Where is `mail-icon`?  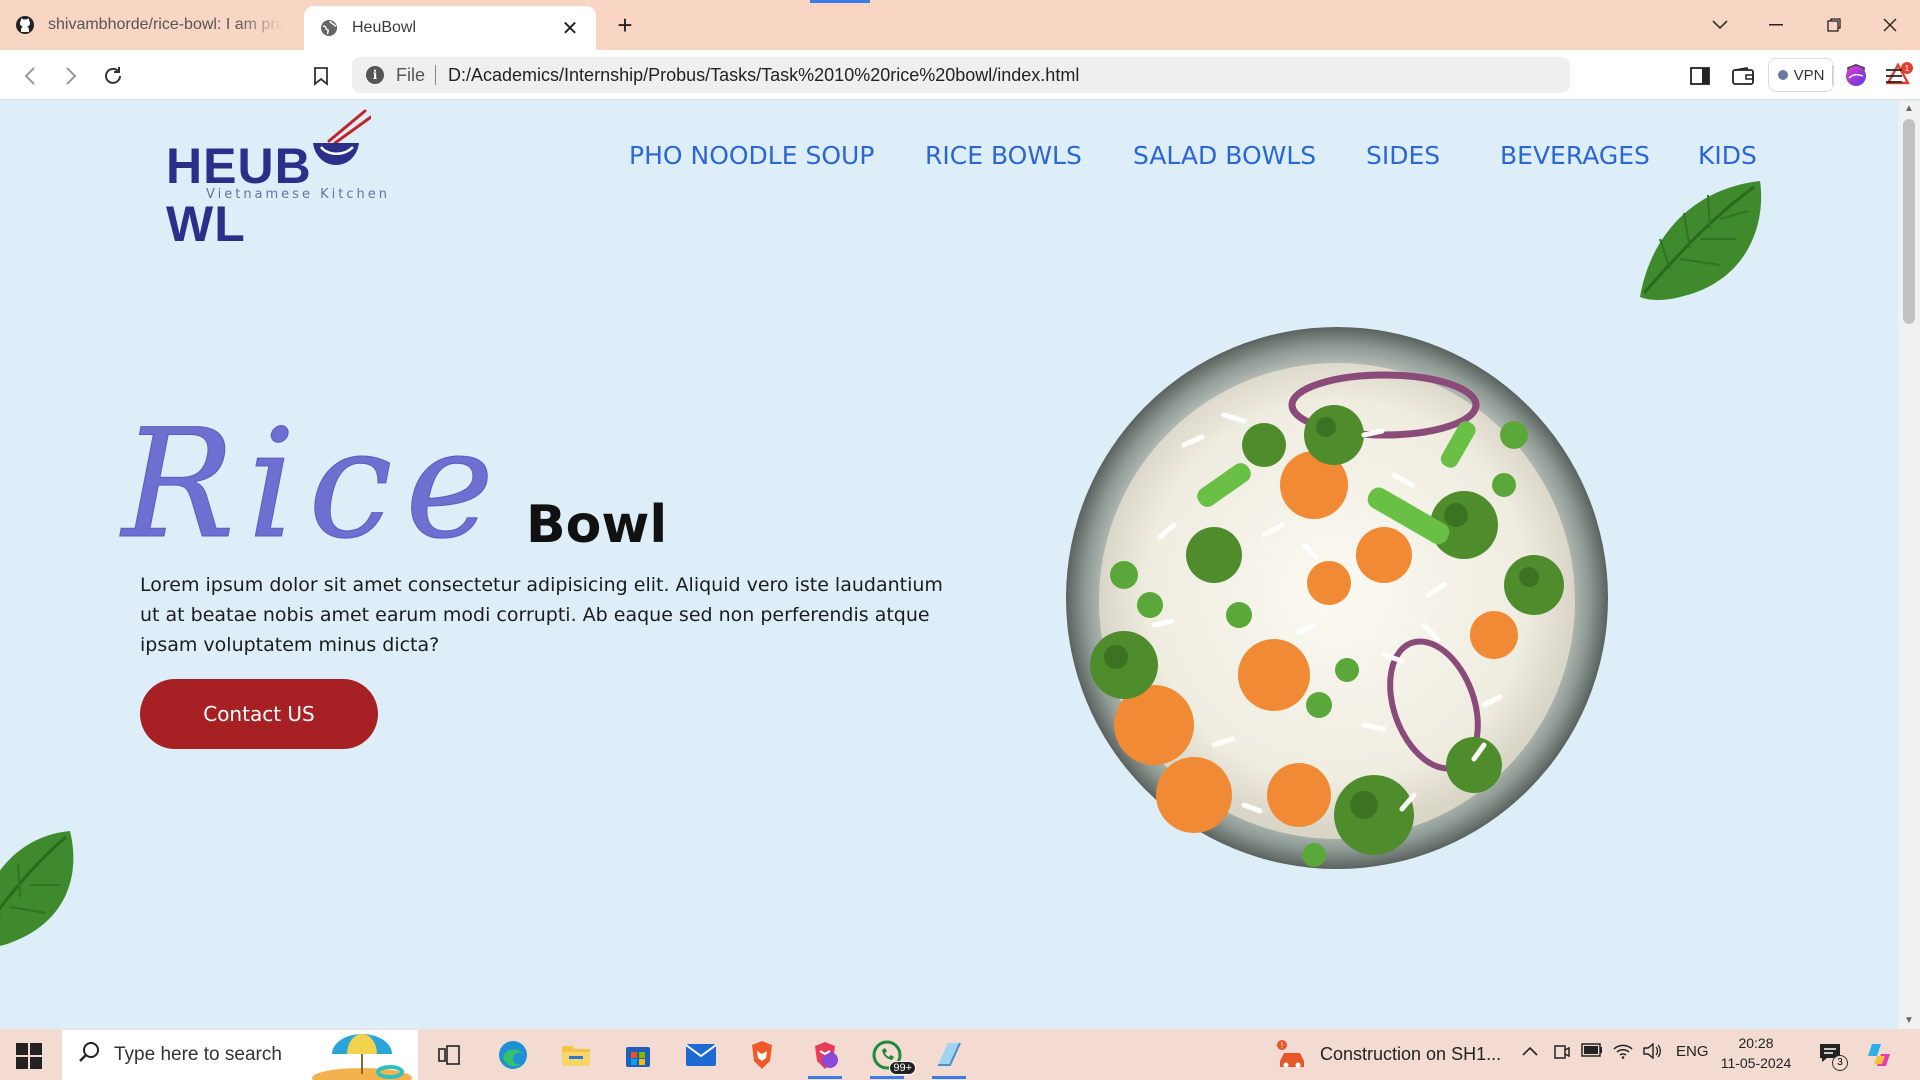
mail-icon is located at coordinates (701, 1055).